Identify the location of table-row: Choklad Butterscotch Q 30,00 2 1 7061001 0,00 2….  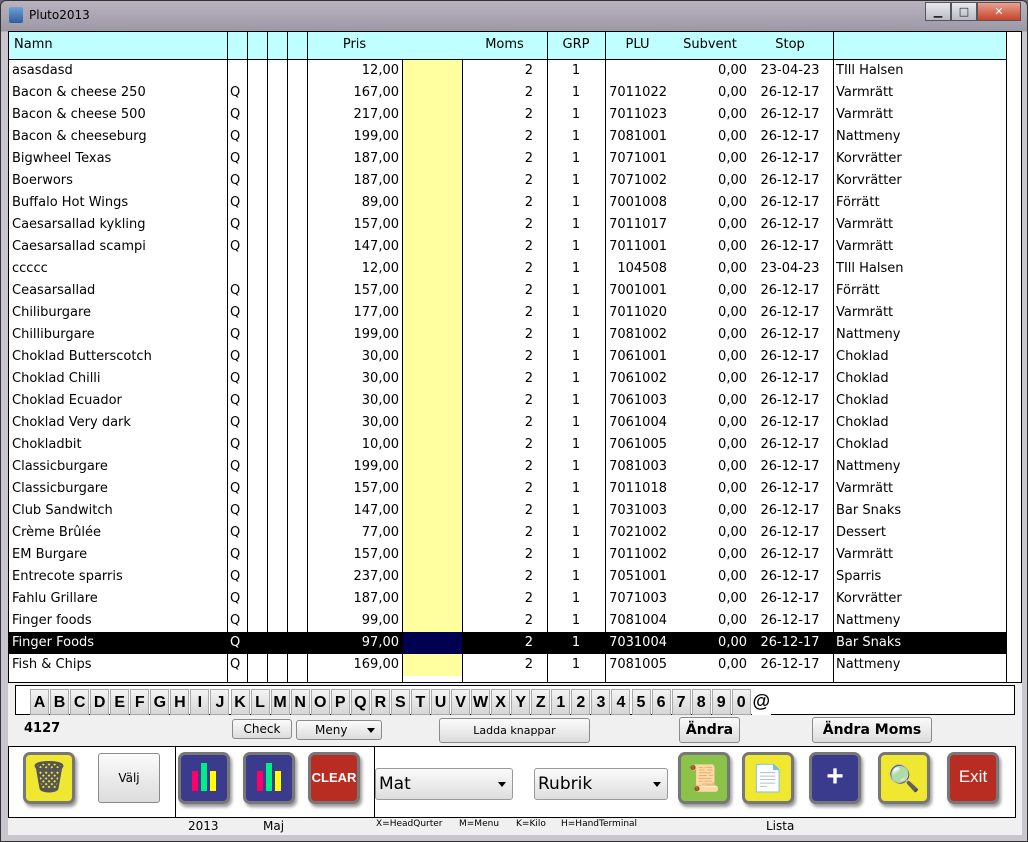
(507, 357).